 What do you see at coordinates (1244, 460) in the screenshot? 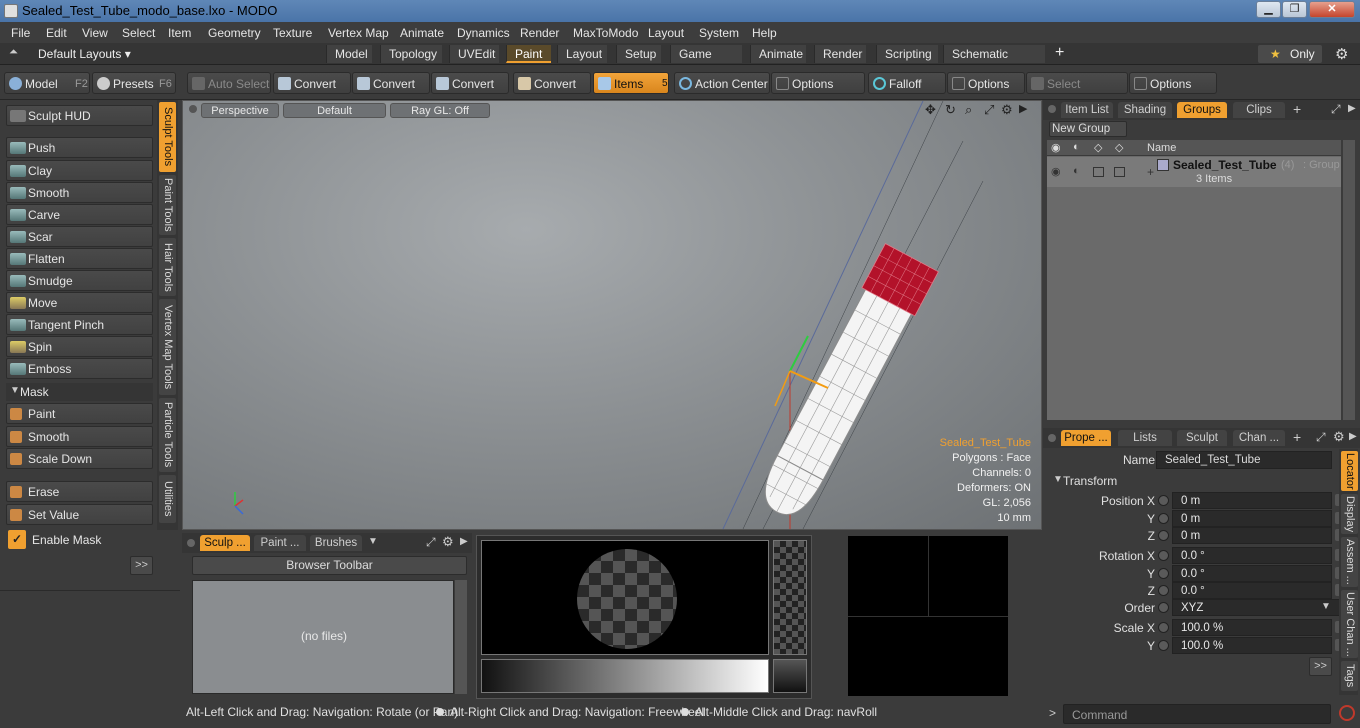
I see `name-field: Sealed_Test_Tube` at bounding box center [1244, 460].